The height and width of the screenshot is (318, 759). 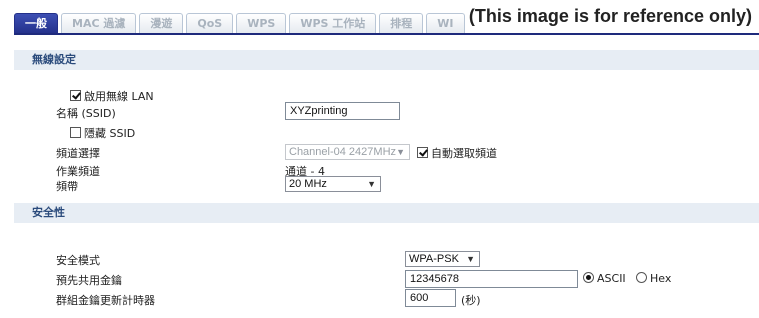 I want to click on psk-input: 12345678, so click(x=491, y=279).